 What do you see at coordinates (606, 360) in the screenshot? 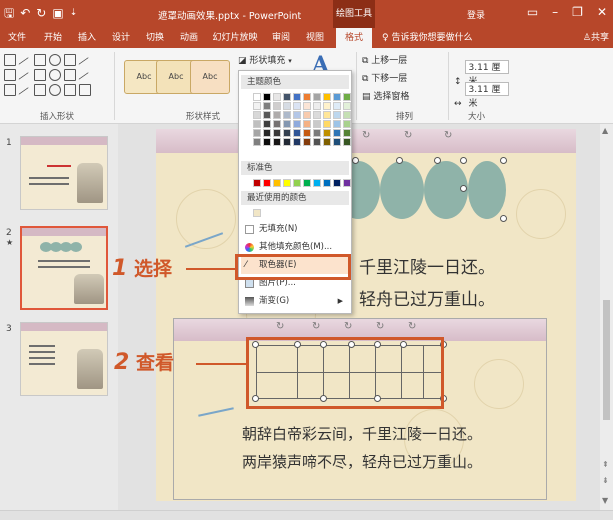
I see `scrollbar-thumb` at bounding box center [606, 360].